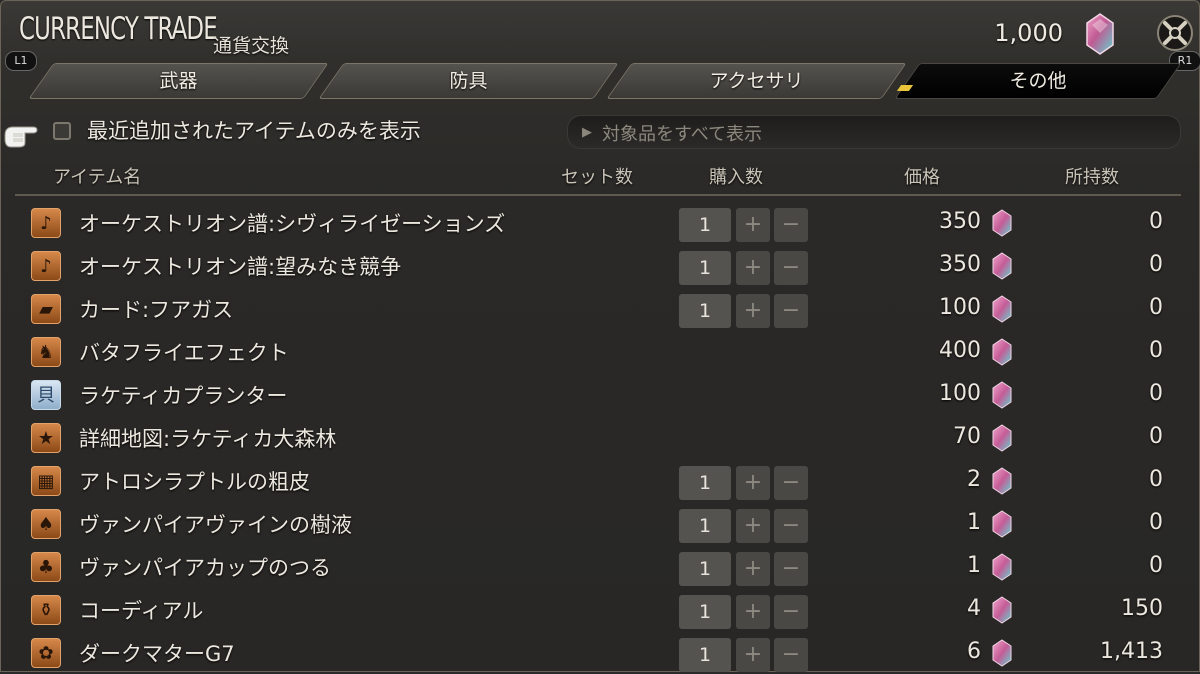 This screenshot has height=674, width=1200. What do you see at coordinates (598, 195) in the screenshot?
I see `header-divider` at bounding box center [598, 195].